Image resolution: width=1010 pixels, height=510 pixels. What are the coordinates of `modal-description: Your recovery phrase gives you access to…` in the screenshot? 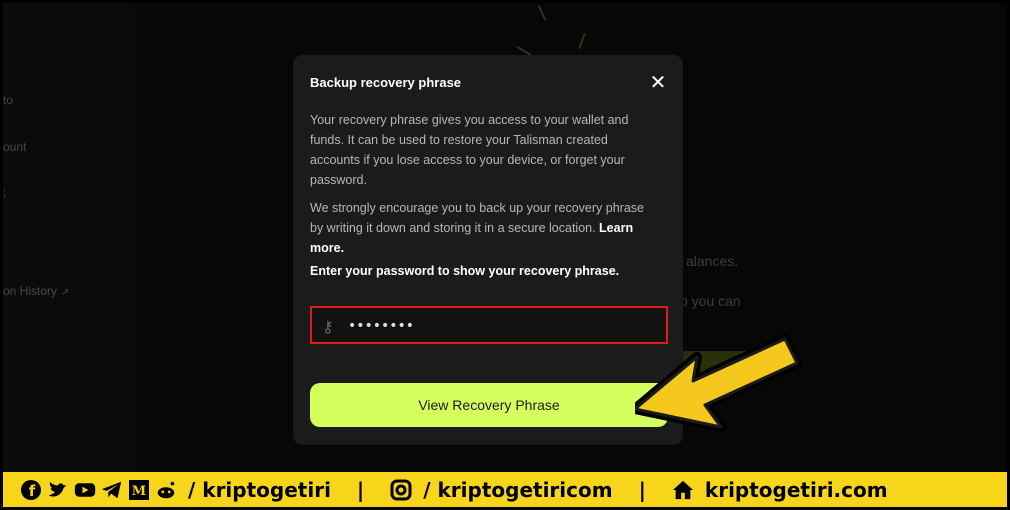 It's located at (469, 150).